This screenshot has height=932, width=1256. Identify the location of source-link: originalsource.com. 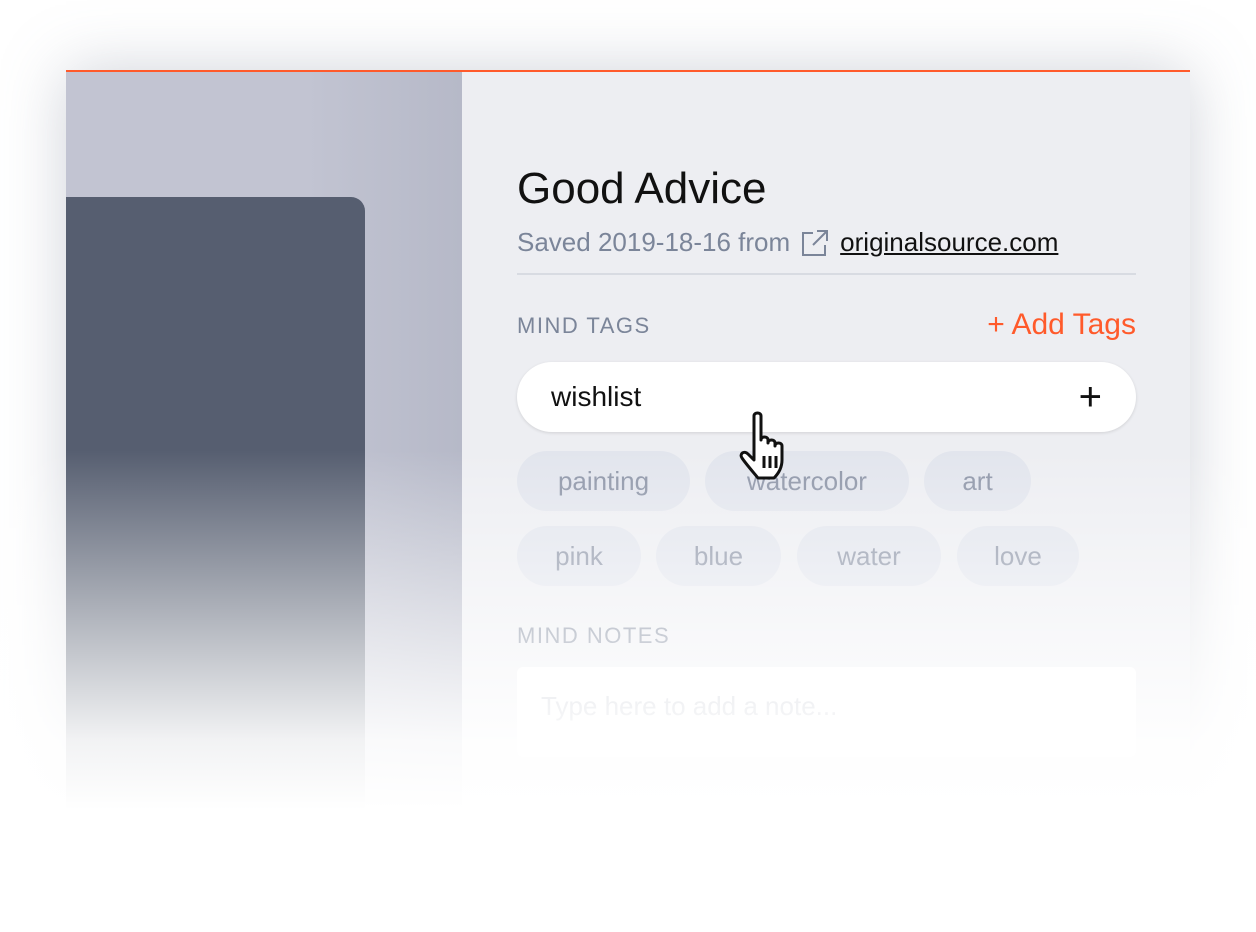
(949, 242).